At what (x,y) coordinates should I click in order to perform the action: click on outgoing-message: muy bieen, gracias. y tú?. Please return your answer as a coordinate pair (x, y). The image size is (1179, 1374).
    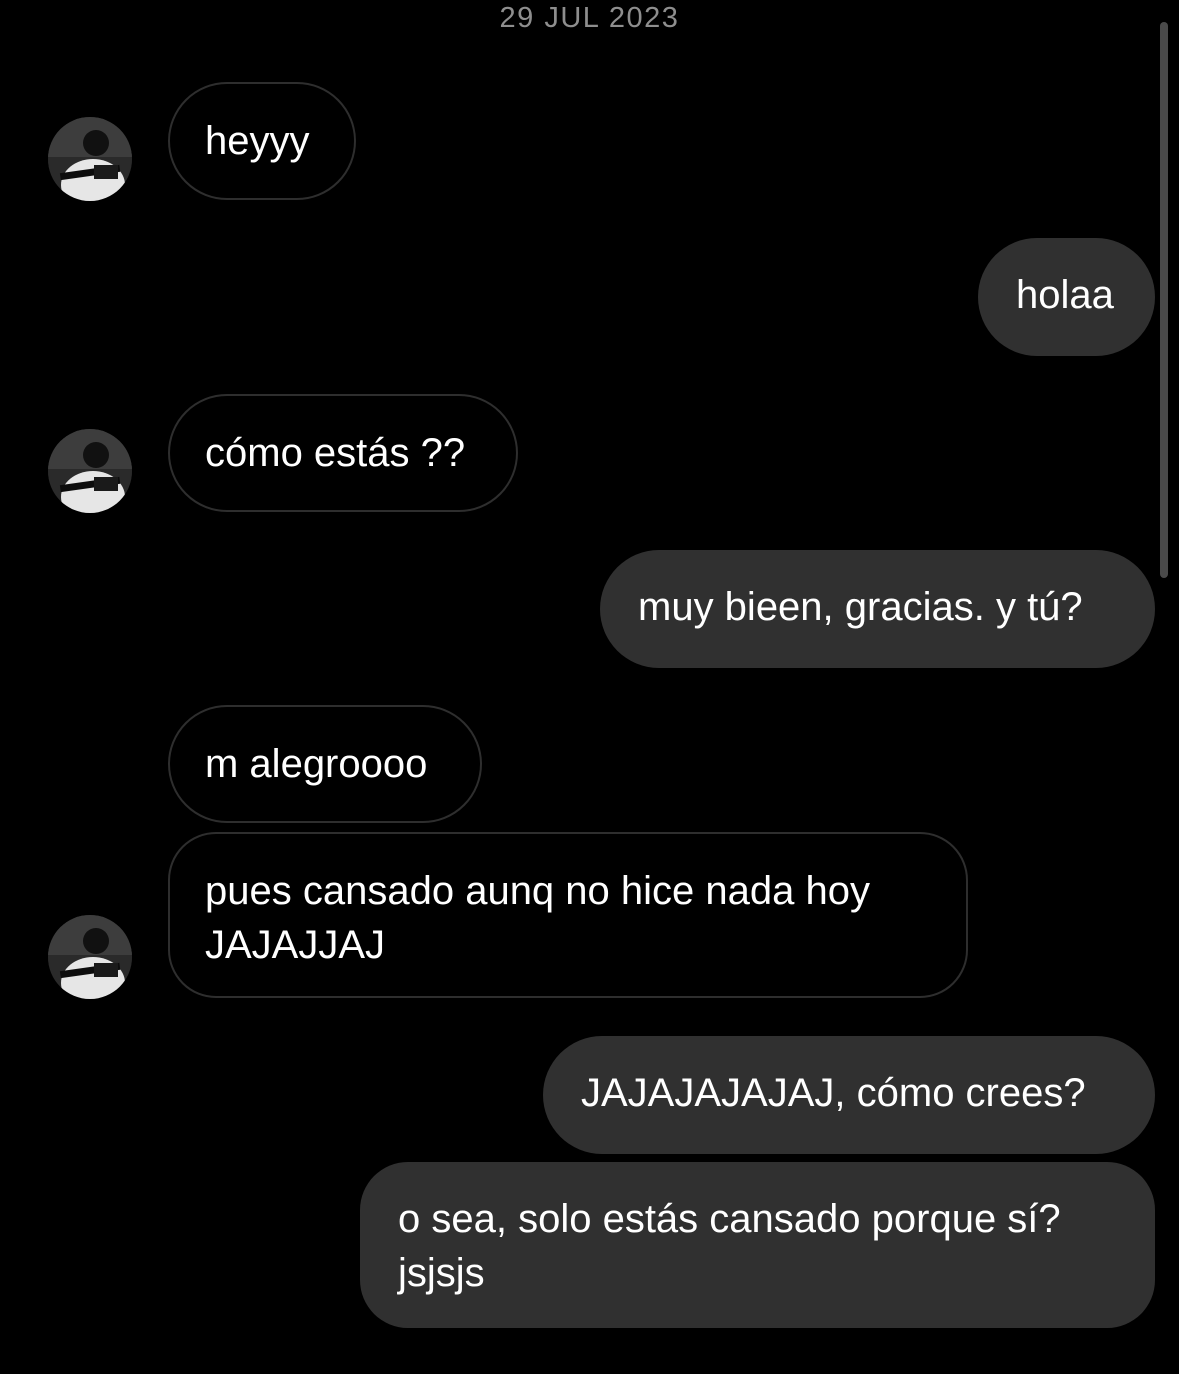
    Looking at the image, I should click on (877, 609).